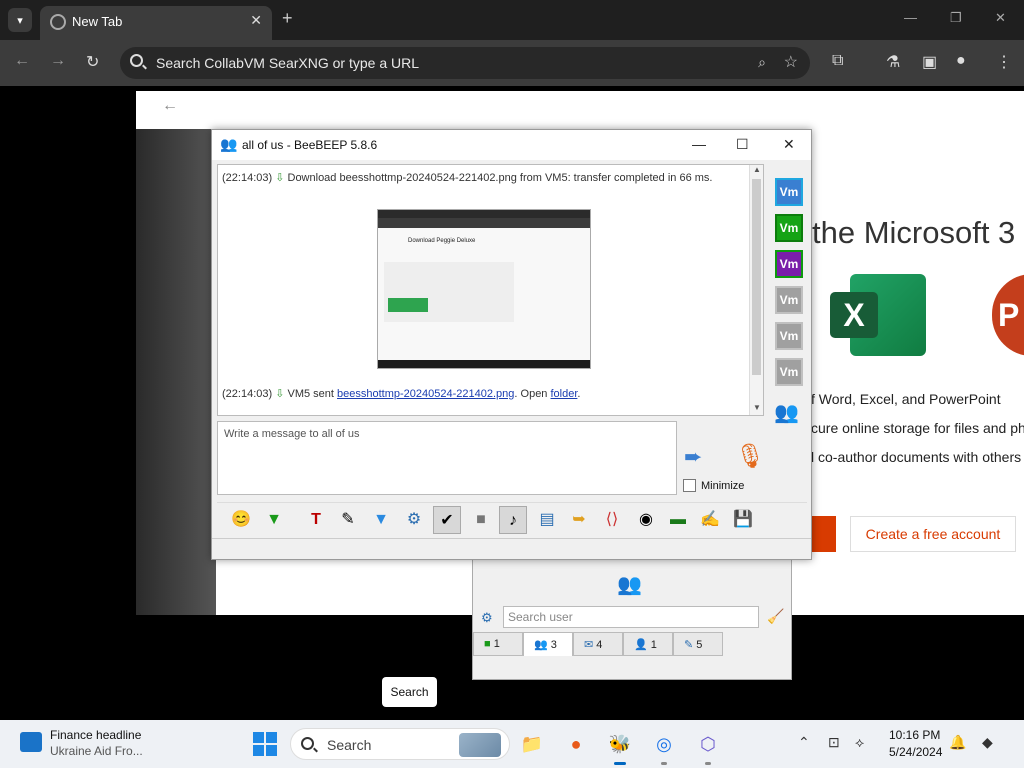 This screenshot has height=768, width=1024. Describe the element at coordinates (762, 62) in the screenshot. I see `zoom-icon: ⌕` at that location.